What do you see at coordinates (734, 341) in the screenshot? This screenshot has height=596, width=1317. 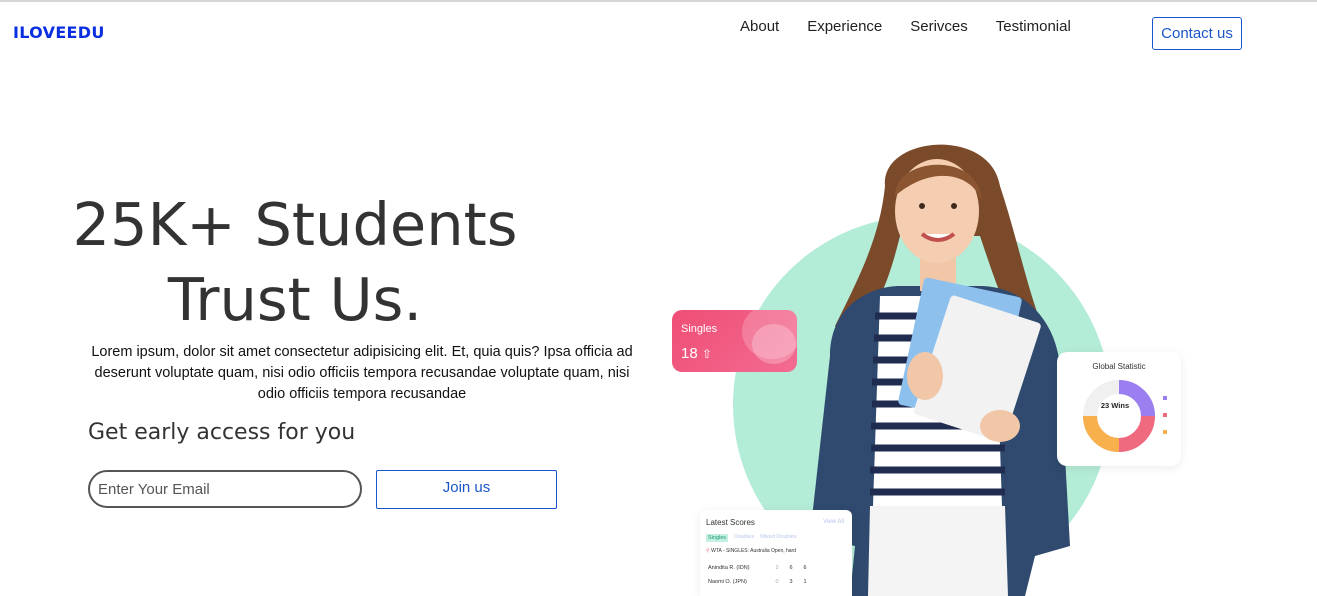 I see `singles-card: Singles 18 ⇧` at bounding box center [734, 341].